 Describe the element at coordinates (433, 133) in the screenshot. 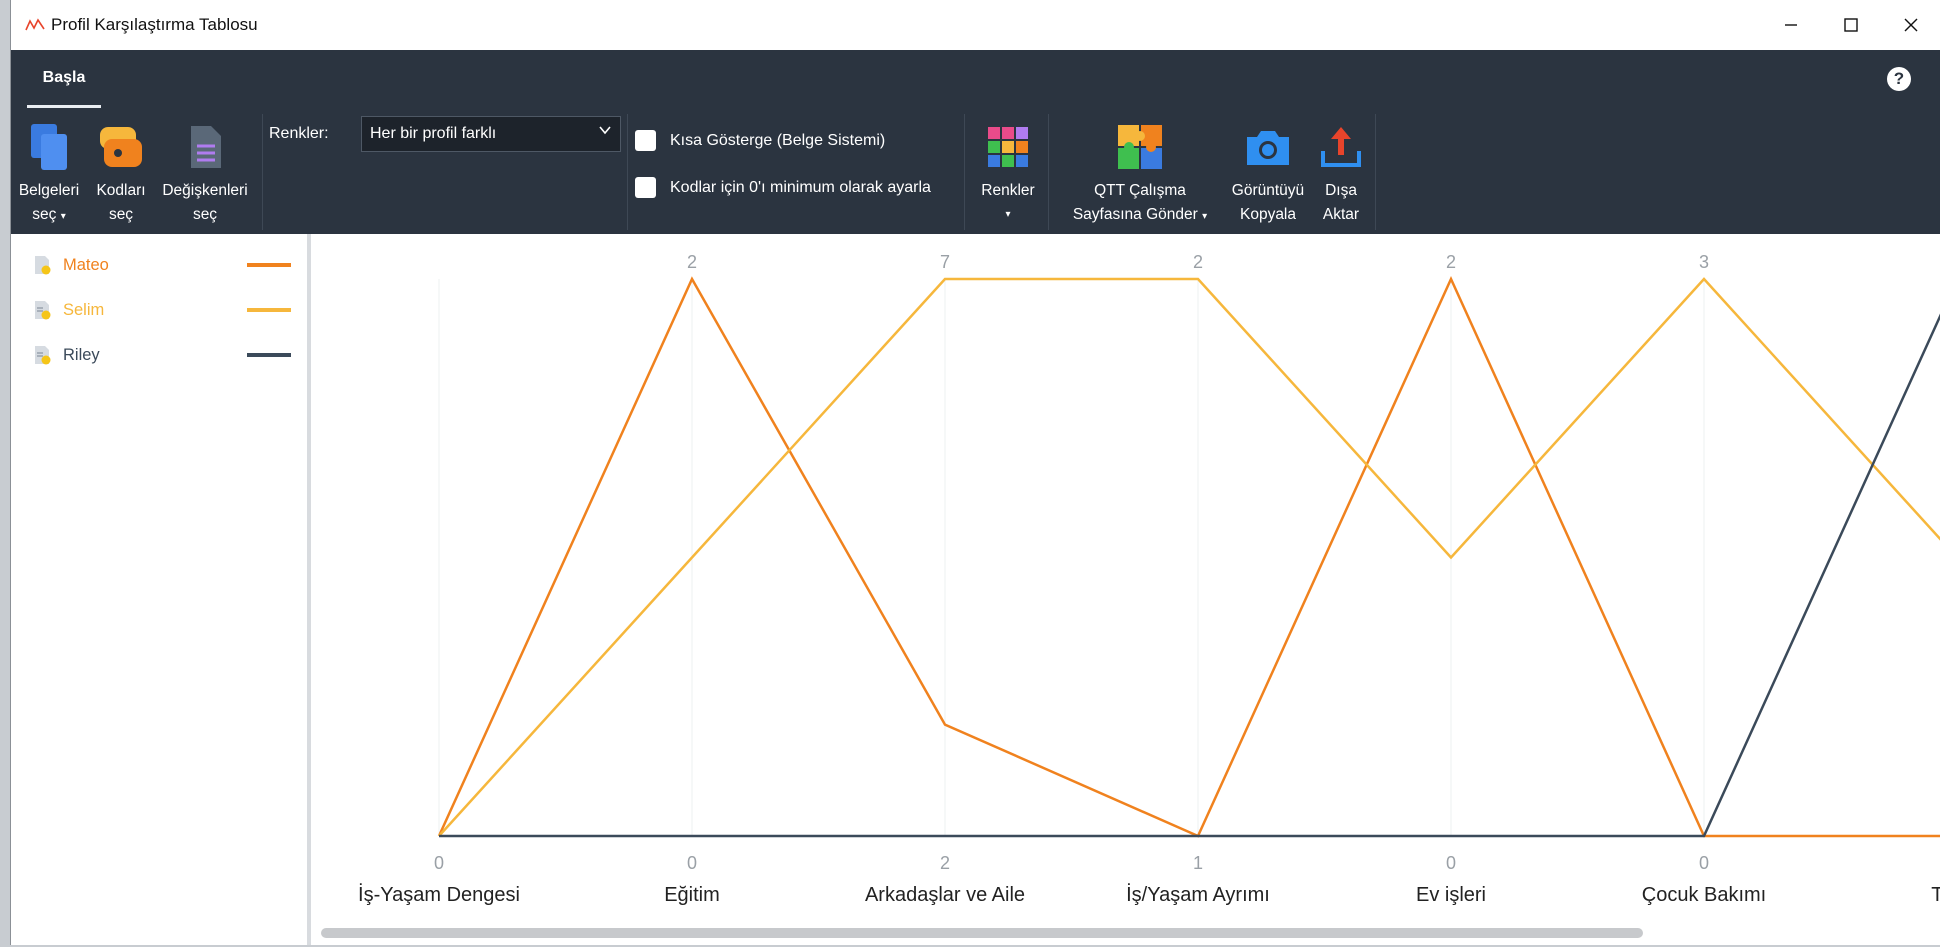

I see `colors-select-value: Her bir profil farklı` at that location.